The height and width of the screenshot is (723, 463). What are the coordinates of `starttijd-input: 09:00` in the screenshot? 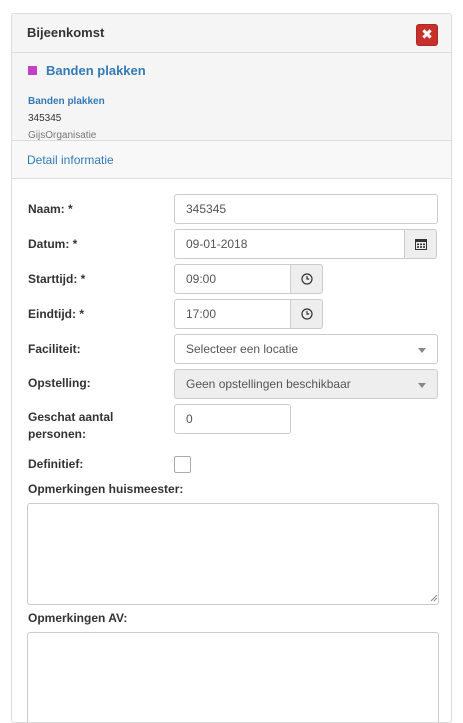 It's located at (232, 279).